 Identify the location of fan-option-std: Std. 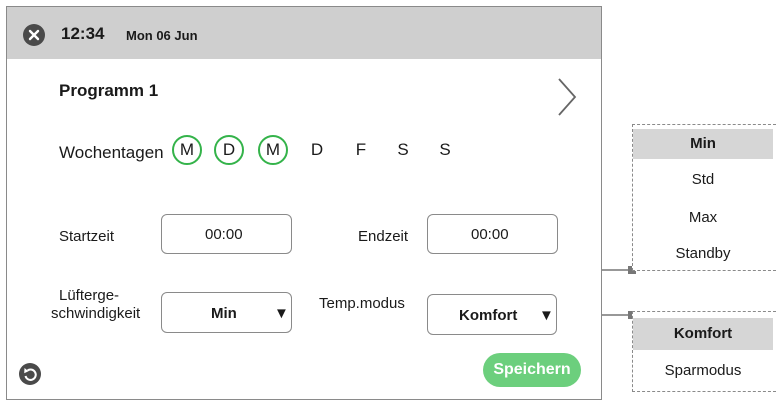
(703, 180).